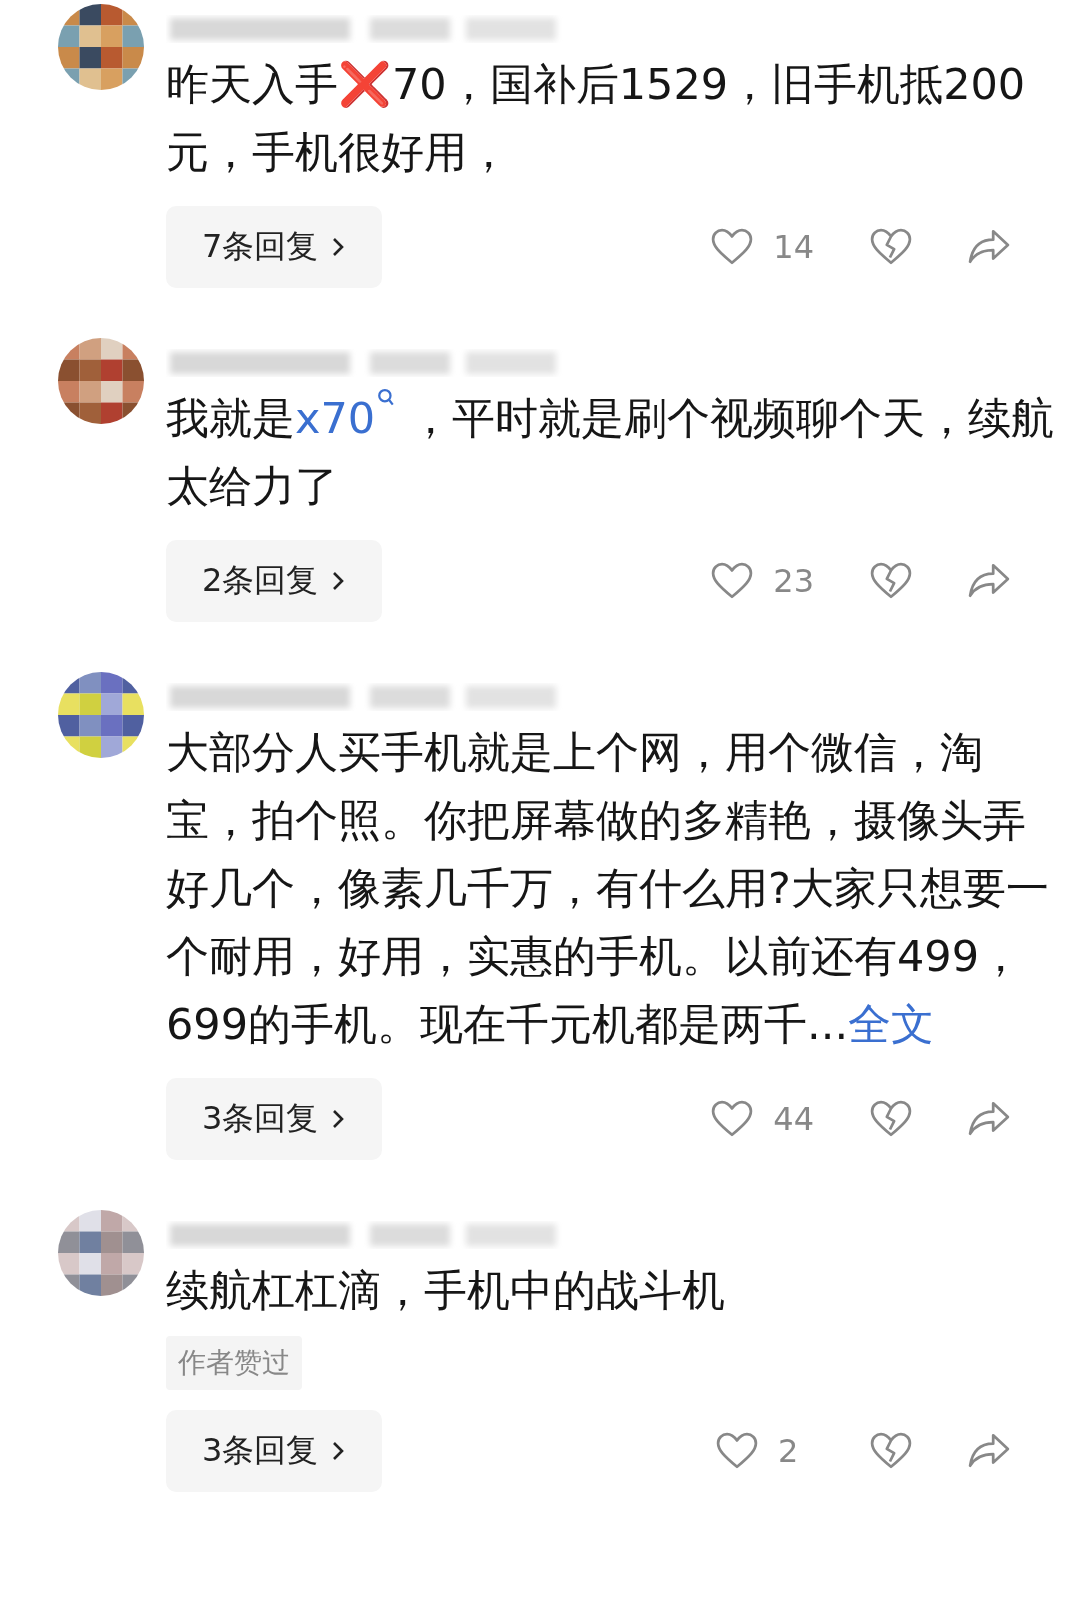 This screenshot has width=1080, height=1624. Describe the element at coordinates (789, 1451) in the screenshot. I see `like-count: 2` at that location.